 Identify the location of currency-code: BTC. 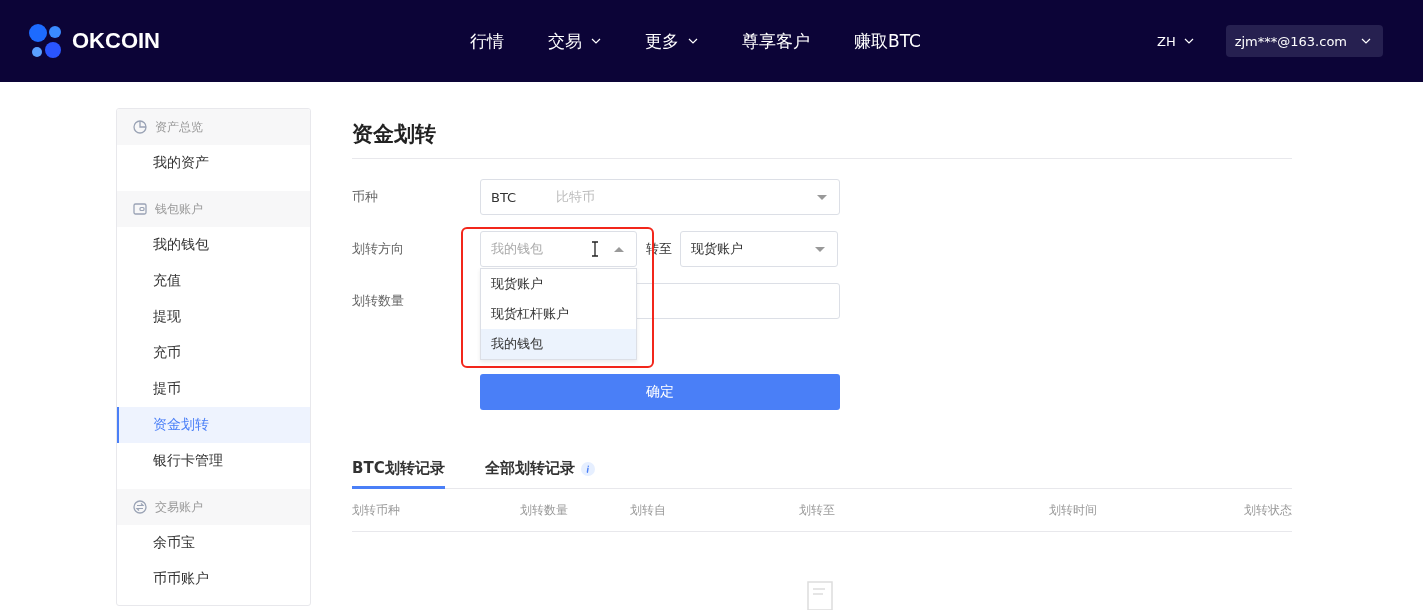
(504, 197).